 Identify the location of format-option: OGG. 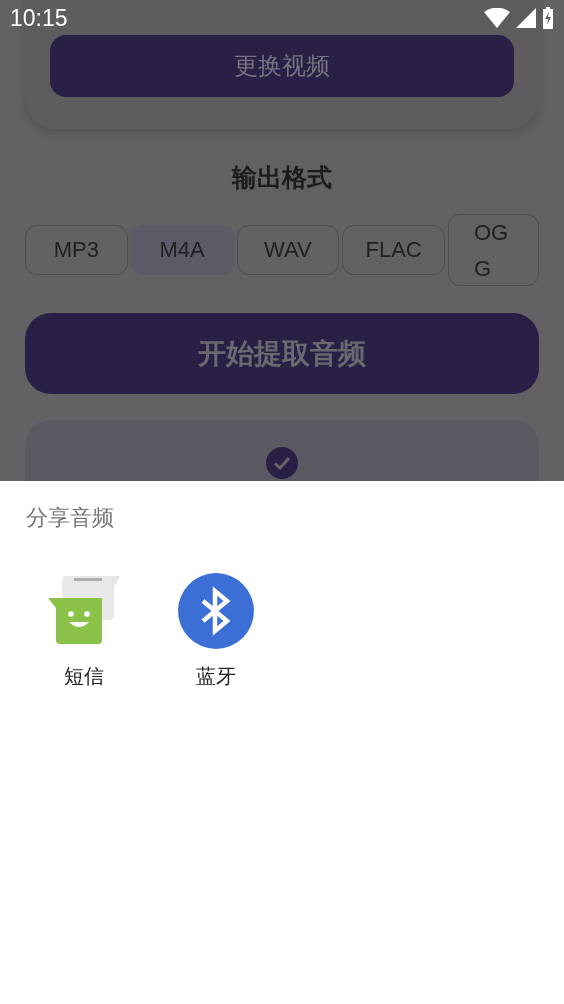
(493, 250).